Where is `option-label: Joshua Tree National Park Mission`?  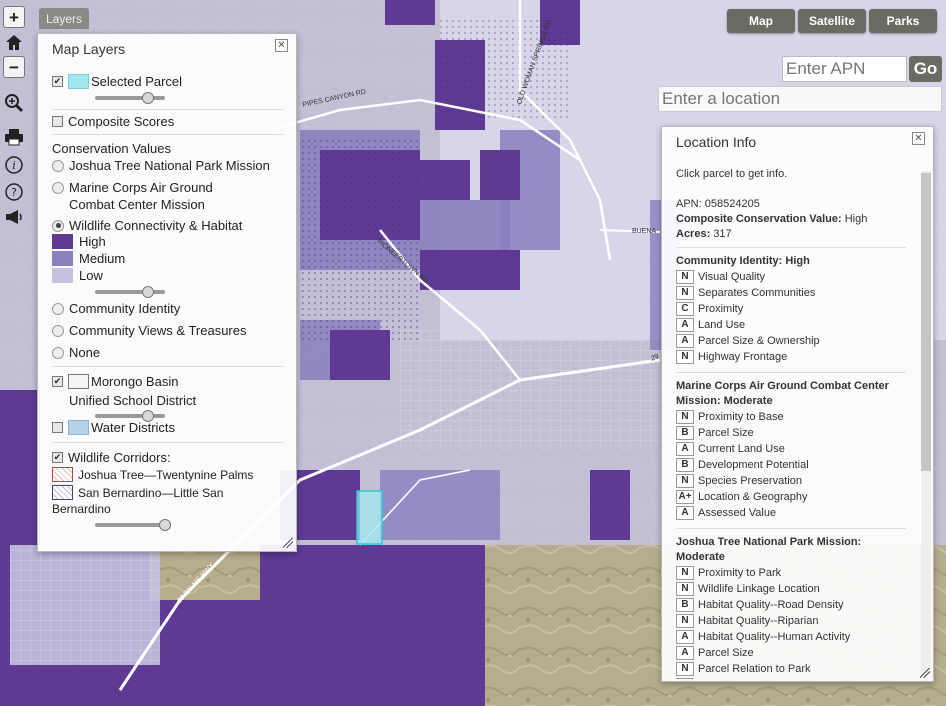 option-label: Joshua Tree National Park Mission is located at coordinates (169, 165).